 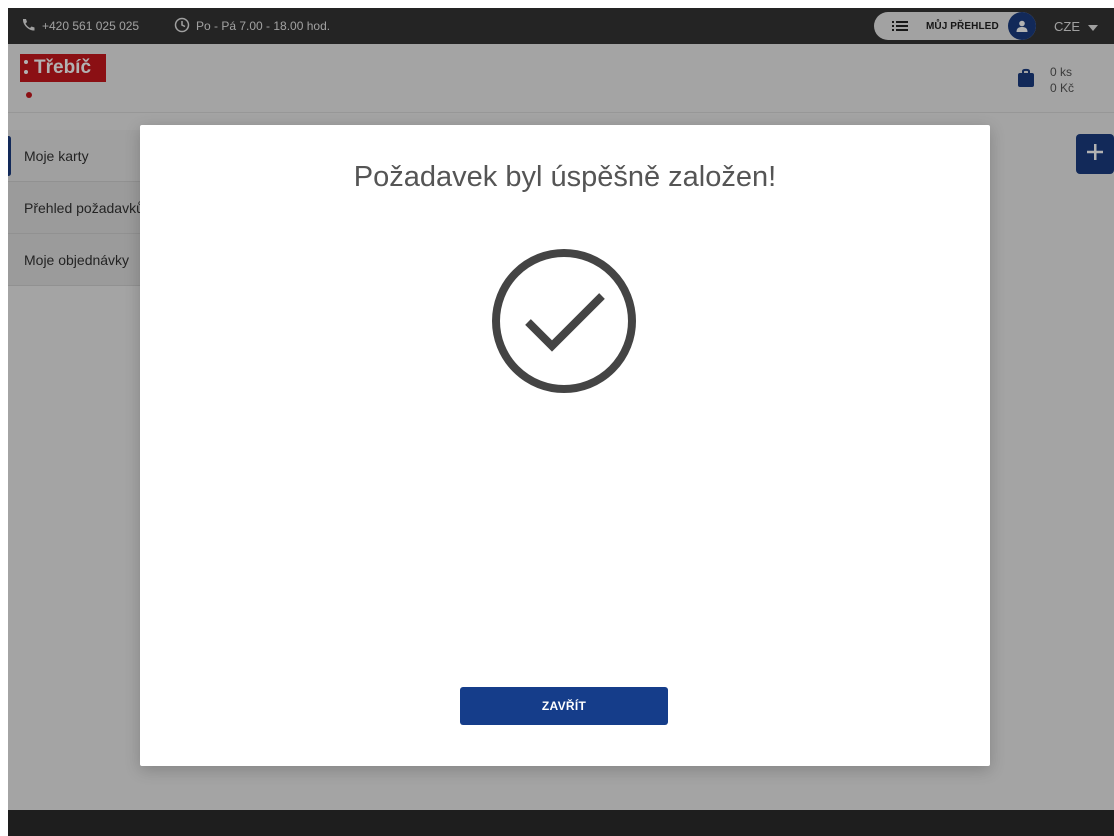 What do you see at coordinates (565, 177) in the screenshot?
I see `dialog-title: Požadavek byl úspěšně založen!` at bounding box center [565, 177].